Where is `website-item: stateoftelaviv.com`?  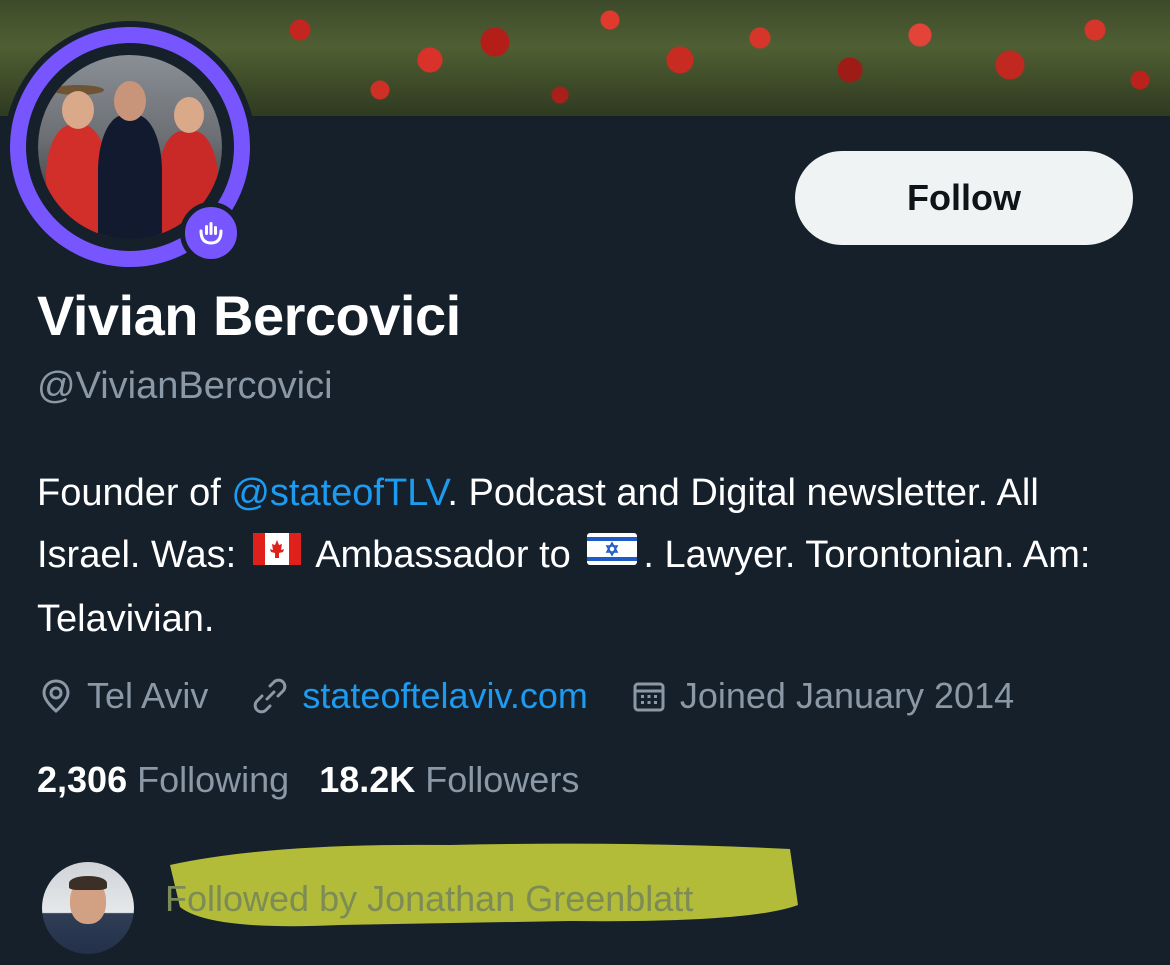 website-item: stateoftelaviv.com is located at coordinates (419, 696).